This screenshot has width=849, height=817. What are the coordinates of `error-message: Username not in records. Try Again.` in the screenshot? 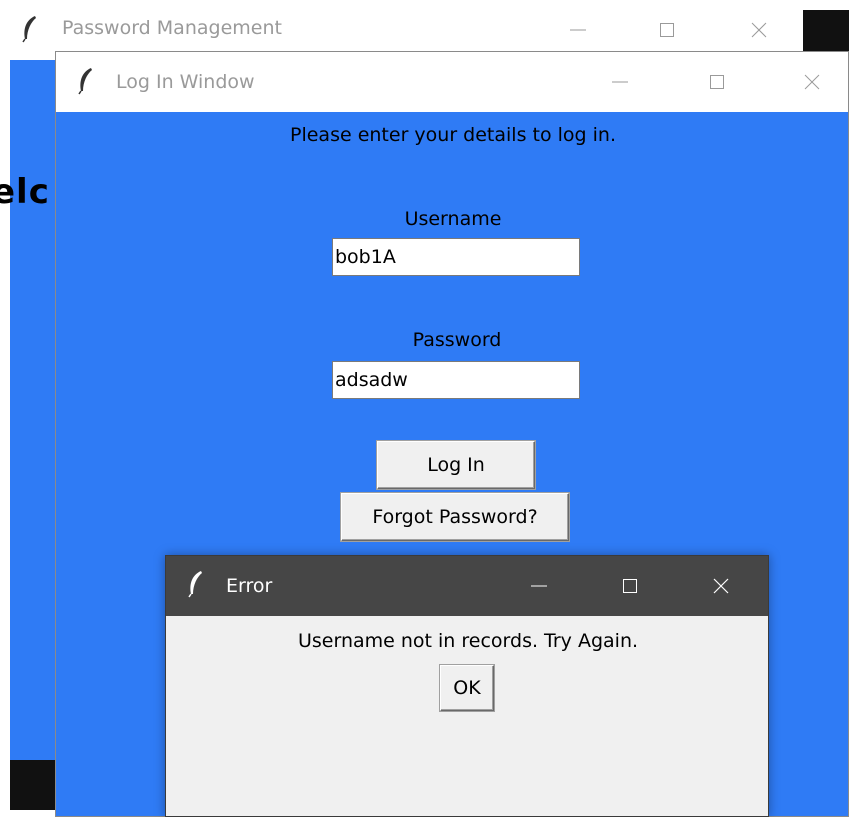 It's located at (468, 641).